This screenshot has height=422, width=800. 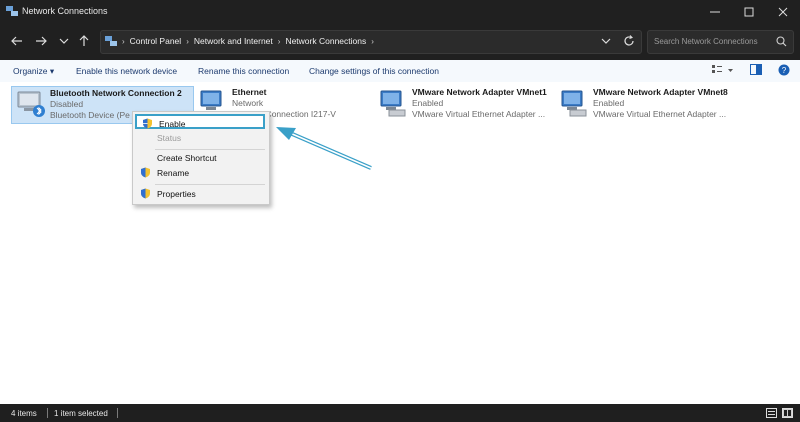 What do you see at coordinates (606, 41) in the screenshot?
I see `address-dropdown-icon` at bounding box center [606, 41].